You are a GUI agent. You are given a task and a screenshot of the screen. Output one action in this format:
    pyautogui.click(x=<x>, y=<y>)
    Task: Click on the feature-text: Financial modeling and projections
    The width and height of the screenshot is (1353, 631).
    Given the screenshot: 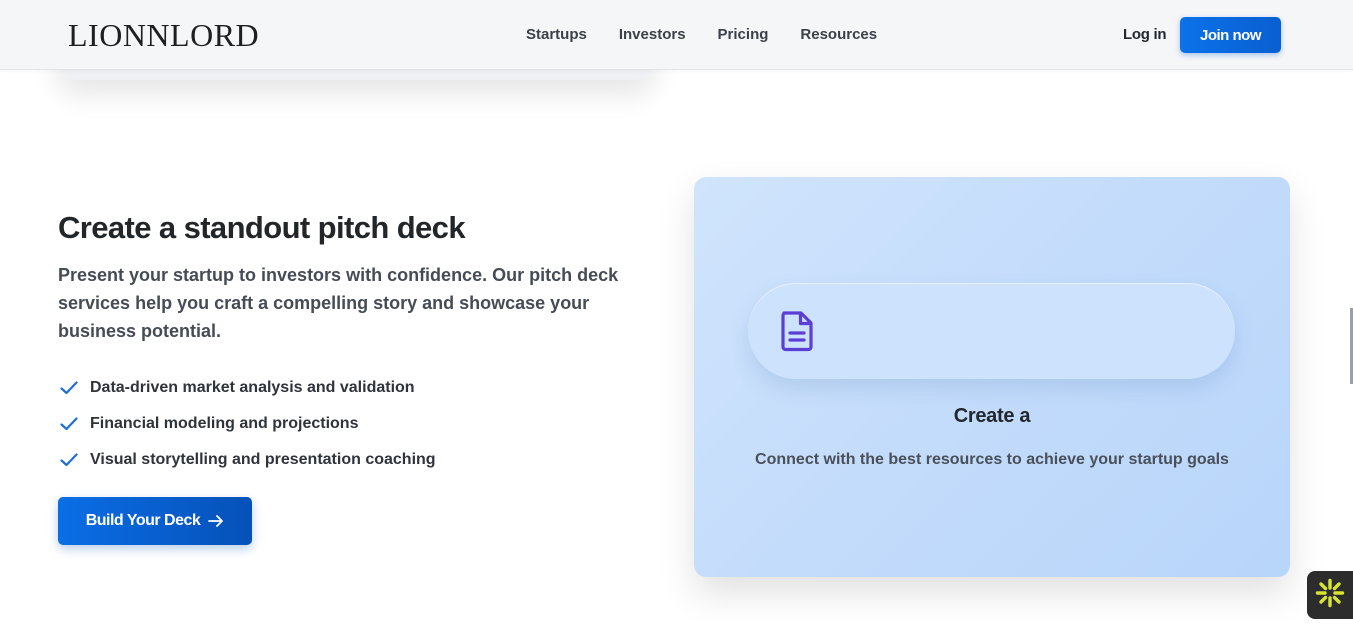 What is the action you would take?
    pyautogui.click(x=224, y=423)
    